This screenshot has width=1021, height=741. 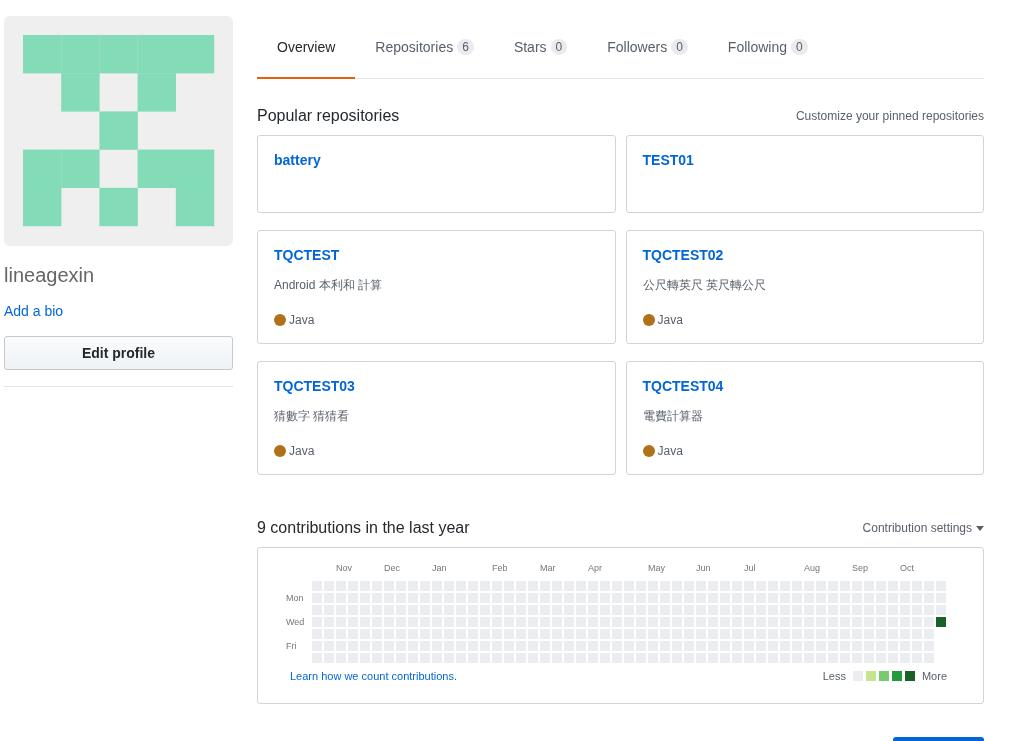 I want to click on repo-link: TQCTEST03, so click(x=314, y=386).